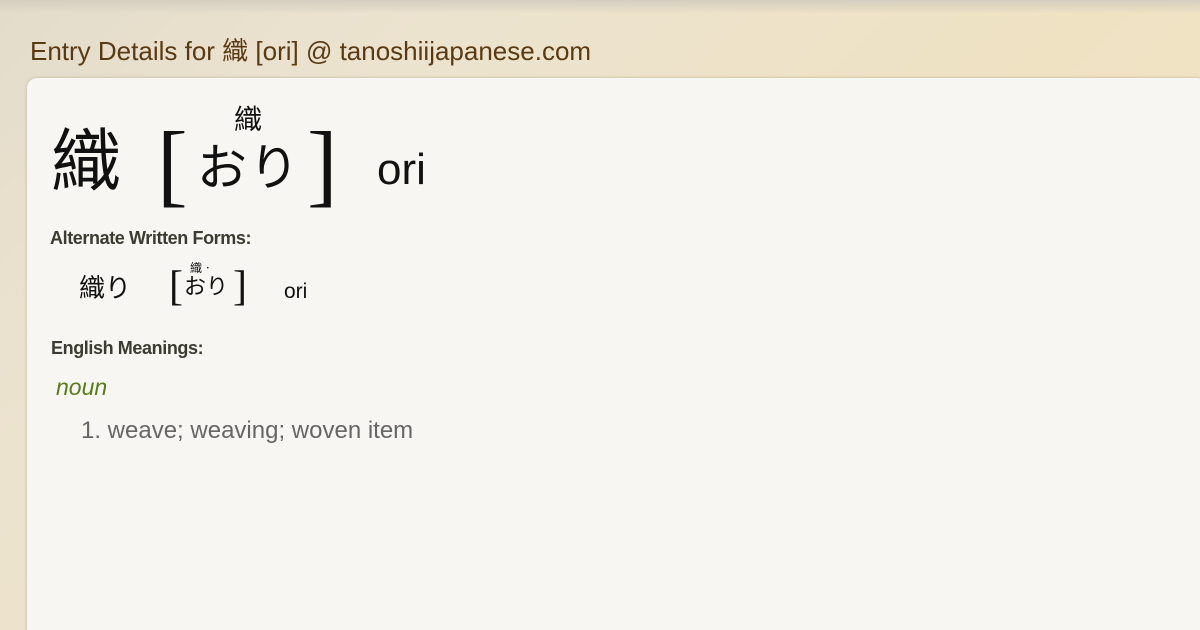  What do you see at coordinates (200, 268) in the screenshot?
I see `alternate-form-furigana: 織 ·` at bounding box center [200, 268].